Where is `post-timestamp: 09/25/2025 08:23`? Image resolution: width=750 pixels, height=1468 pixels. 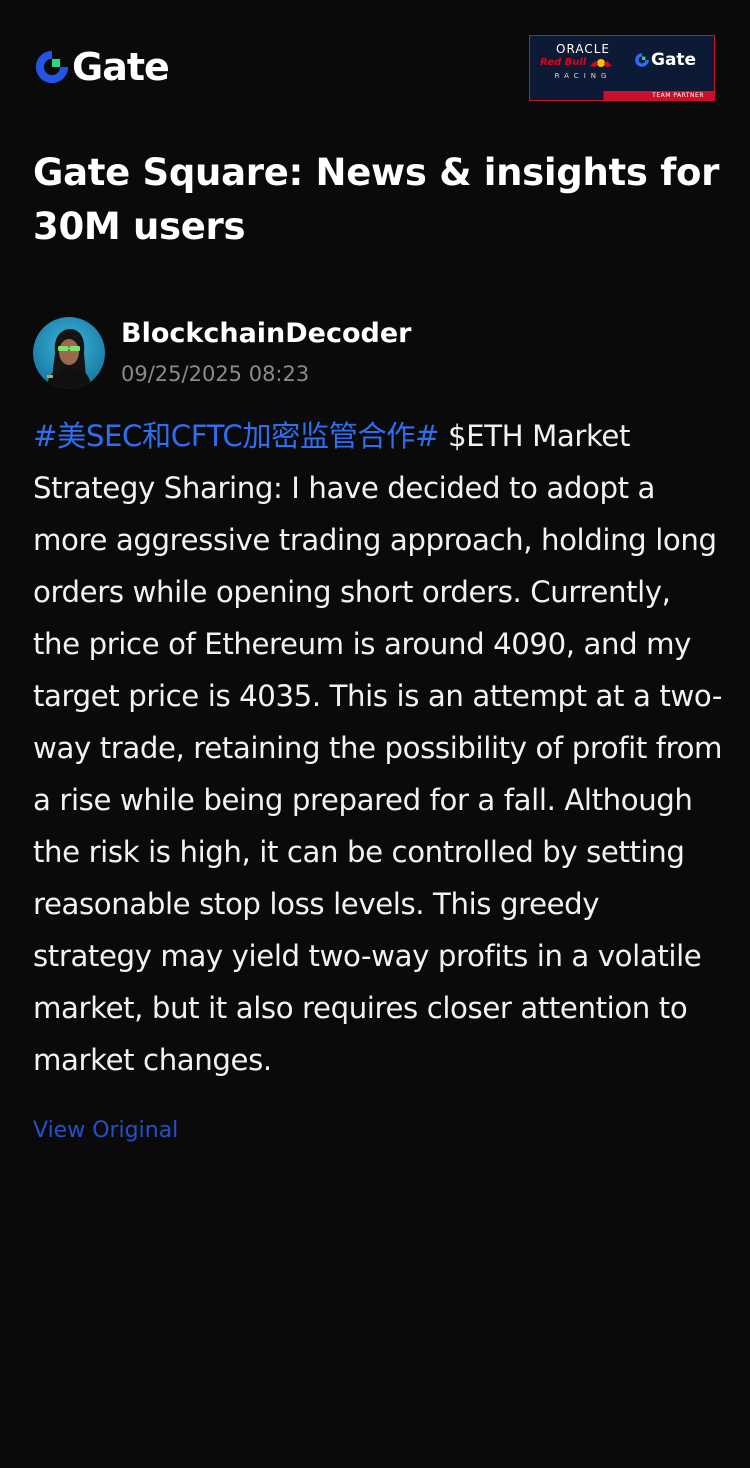
post-timestamp: 09/25/2025 08:23 is located at coordinates (215, 374).